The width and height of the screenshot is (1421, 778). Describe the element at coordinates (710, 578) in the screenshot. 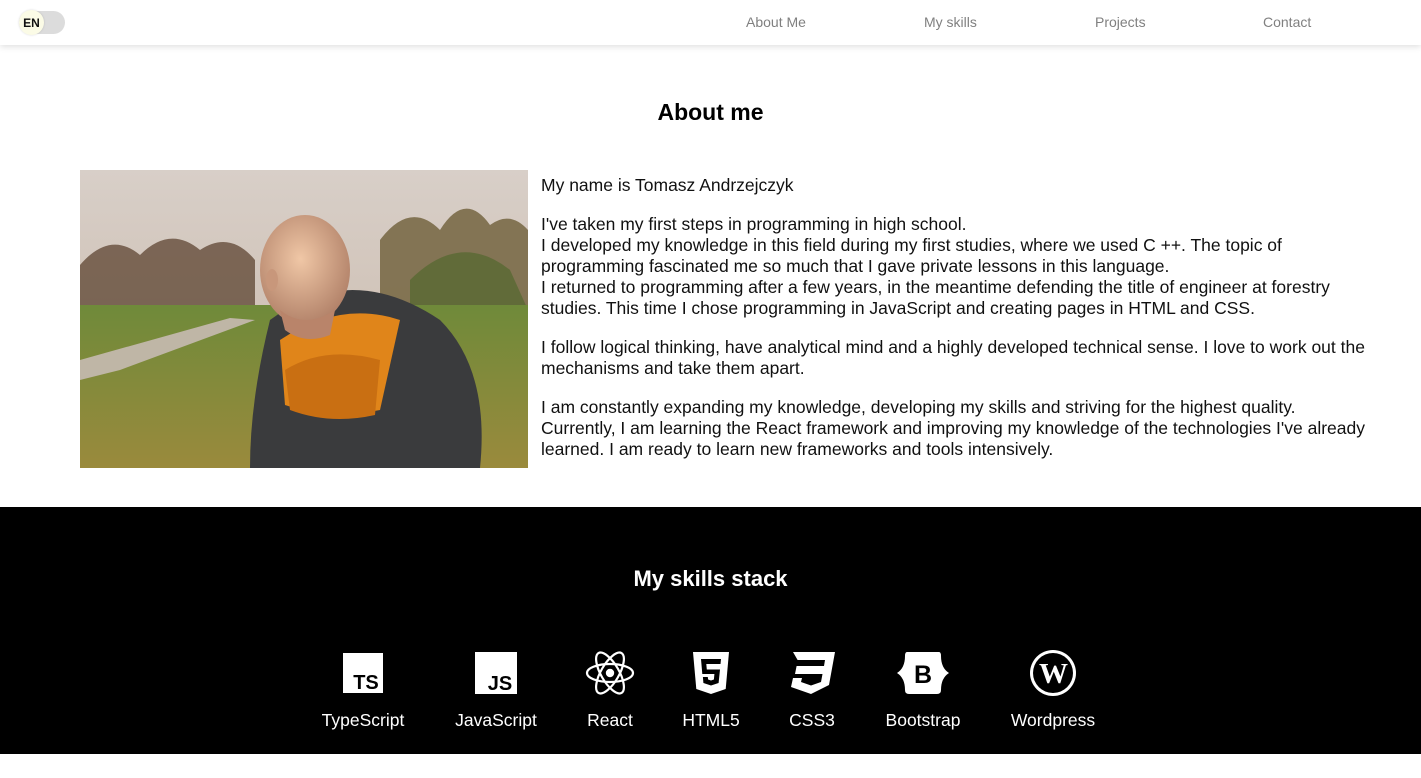

I see `skills-title: My skills stack` at that location.